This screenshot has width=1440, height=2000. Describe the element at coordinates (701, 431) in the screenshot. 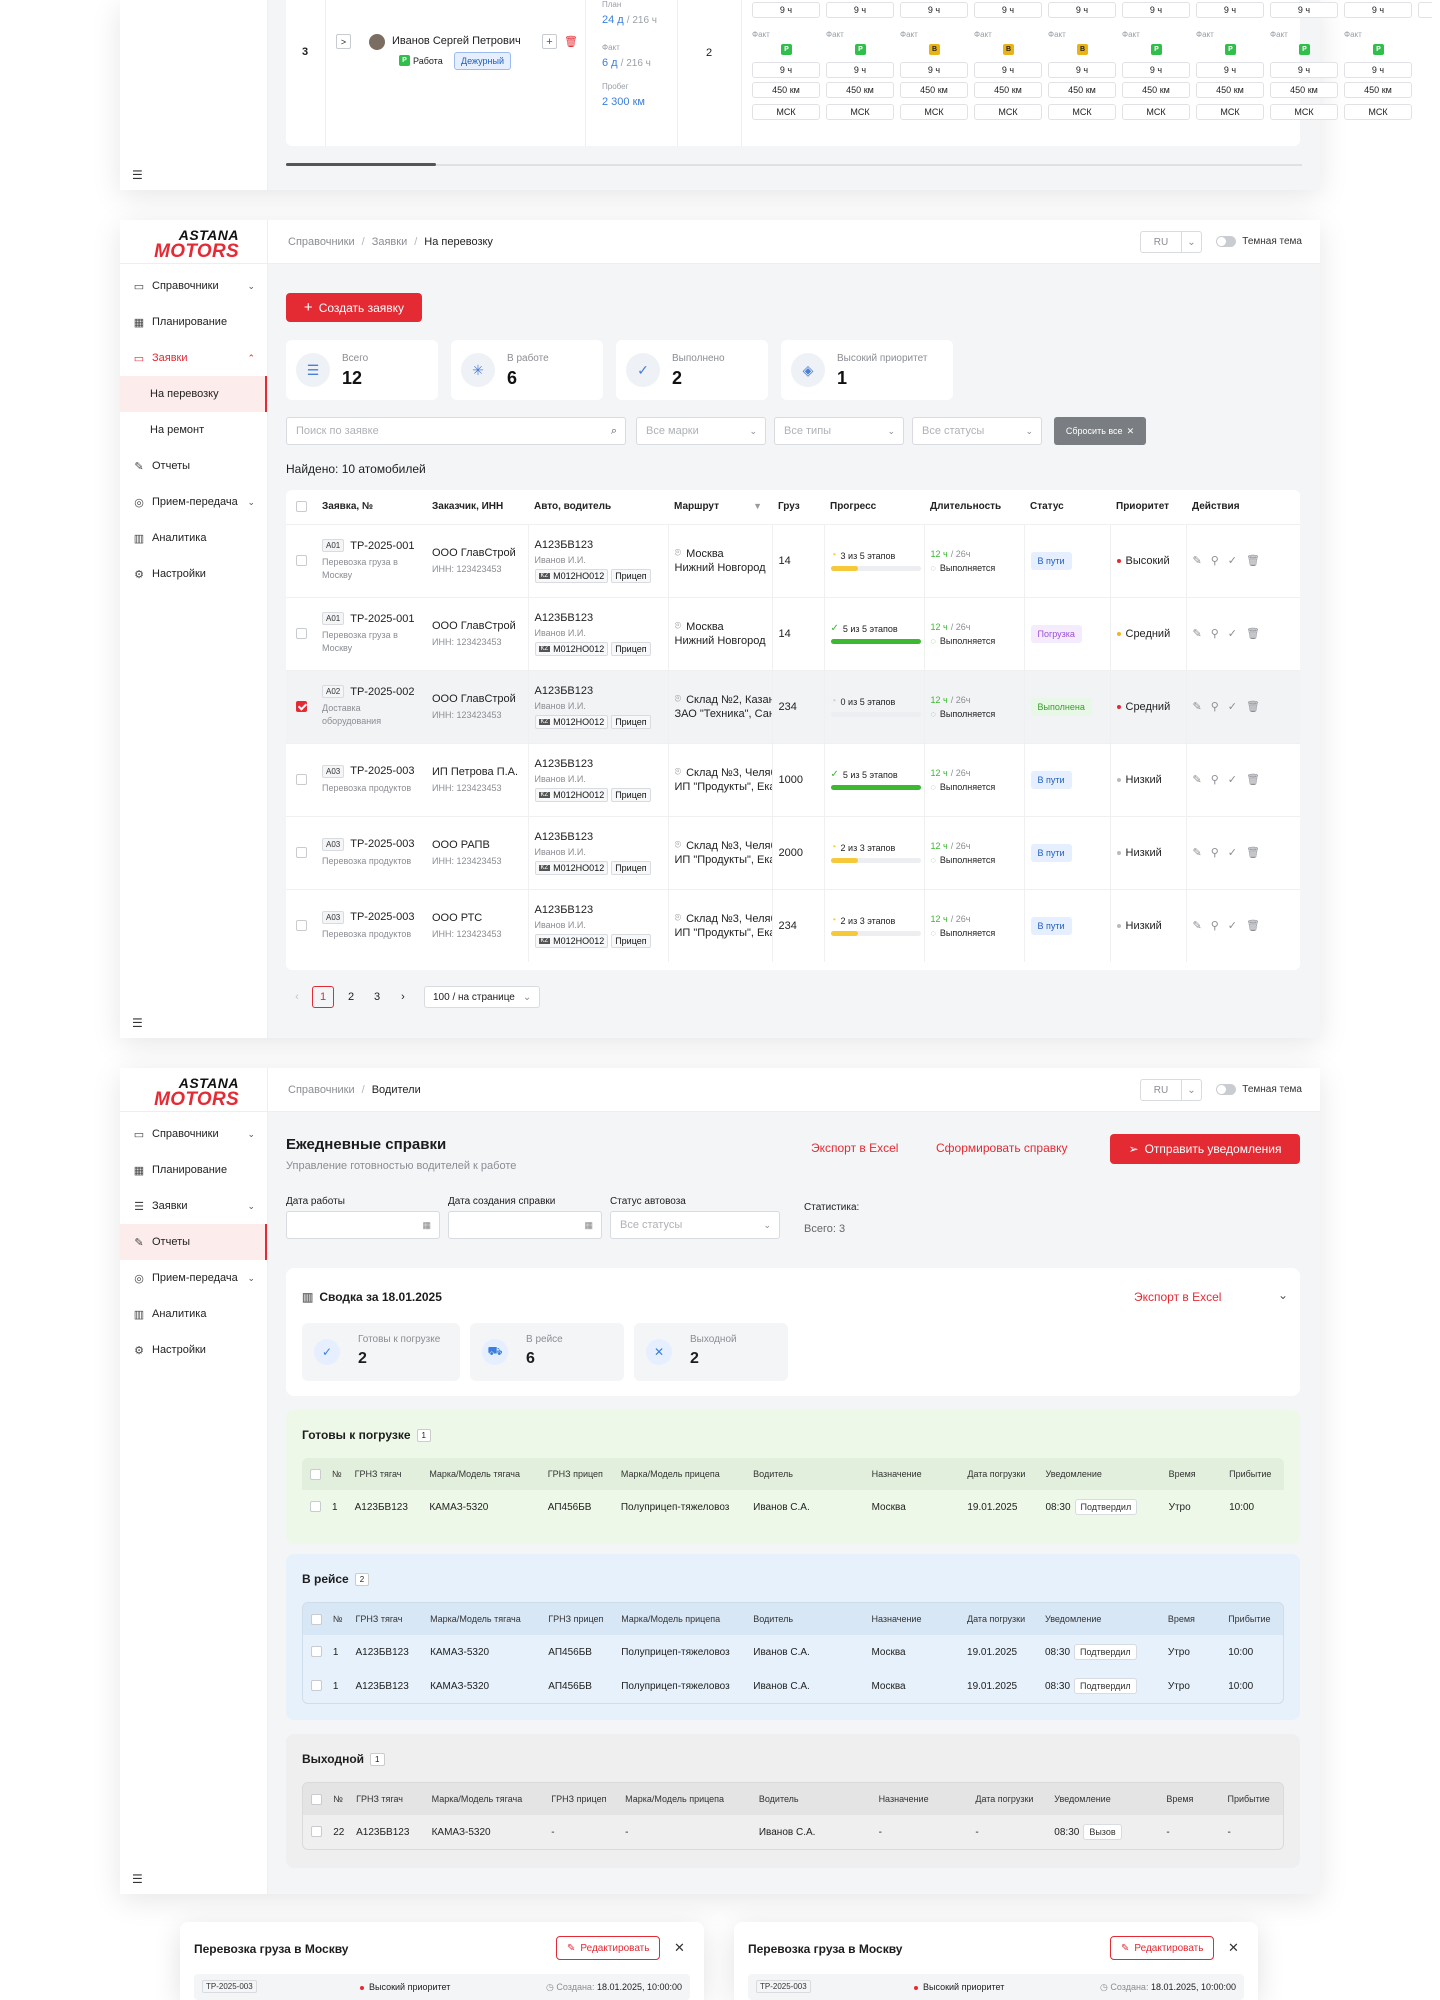

I see `filter-brands: Все марки ⌄` at that location.